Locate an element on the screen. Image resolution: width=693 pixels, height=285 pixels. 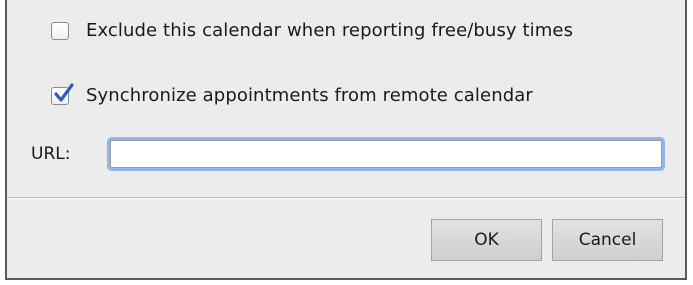
checkmark-icon is located at coordinates (64, 92).